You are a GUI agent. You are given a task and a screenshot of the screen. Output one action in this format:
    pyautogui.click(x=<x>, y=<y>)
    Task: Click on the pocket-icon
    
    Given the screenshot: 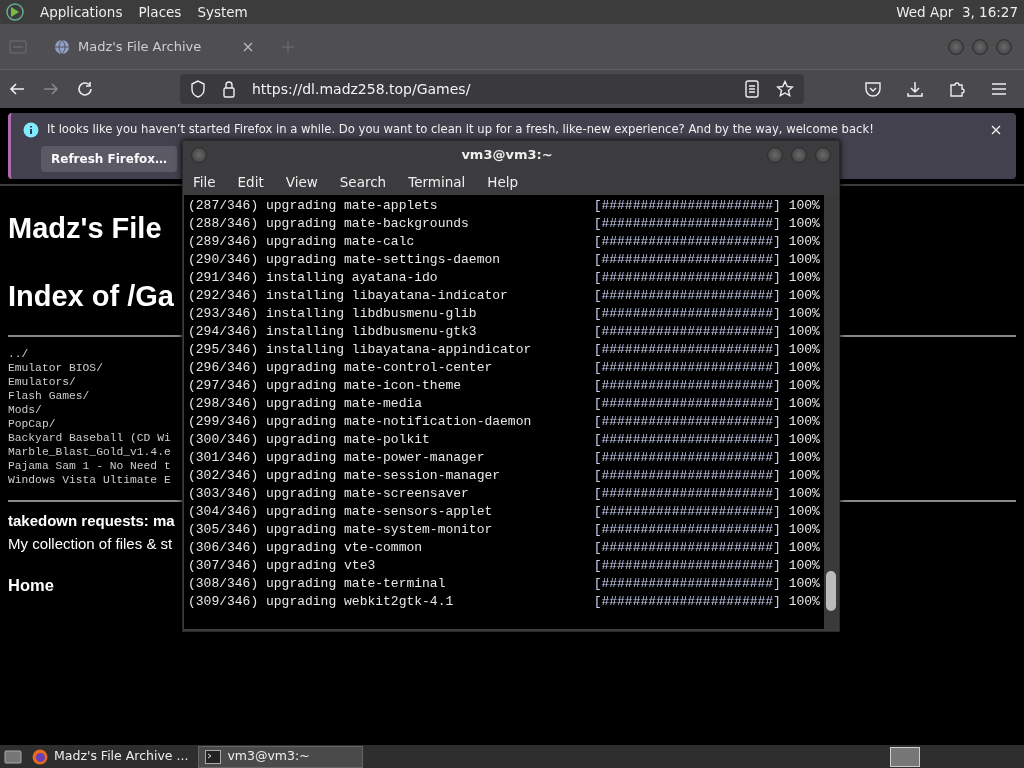 What is the action you would take?
    pyautogui.click(x=873, y=89)
    